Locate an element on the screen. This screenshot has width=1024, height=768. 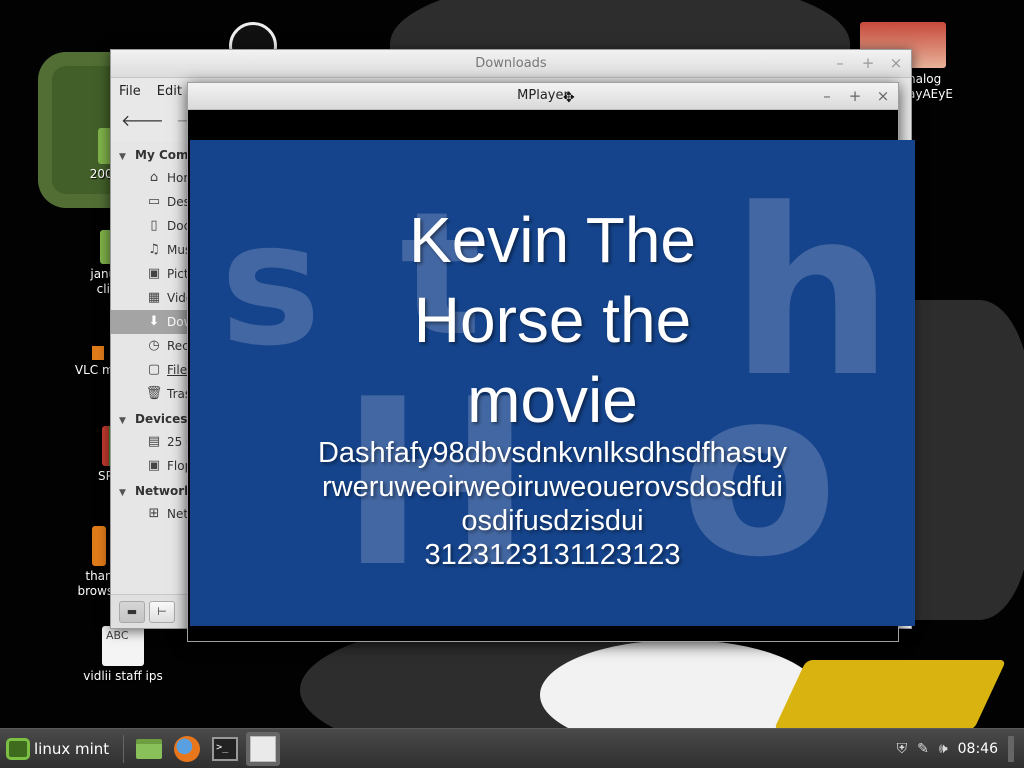
music-icon: ♫ is located at coordinates (154, 249).